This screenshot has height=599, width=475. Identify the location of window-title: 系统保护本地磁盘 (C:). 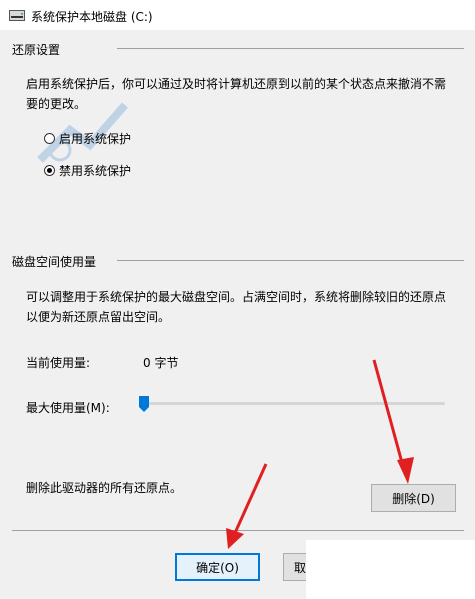
(92, 17).